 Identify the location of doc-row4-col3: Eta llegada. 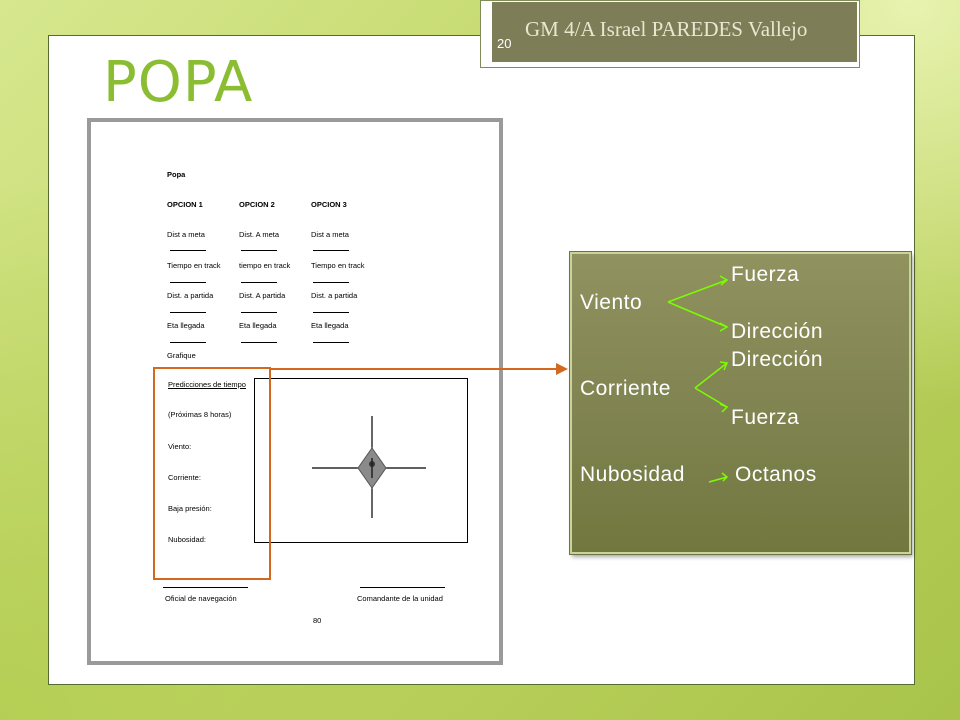
(330, 325).